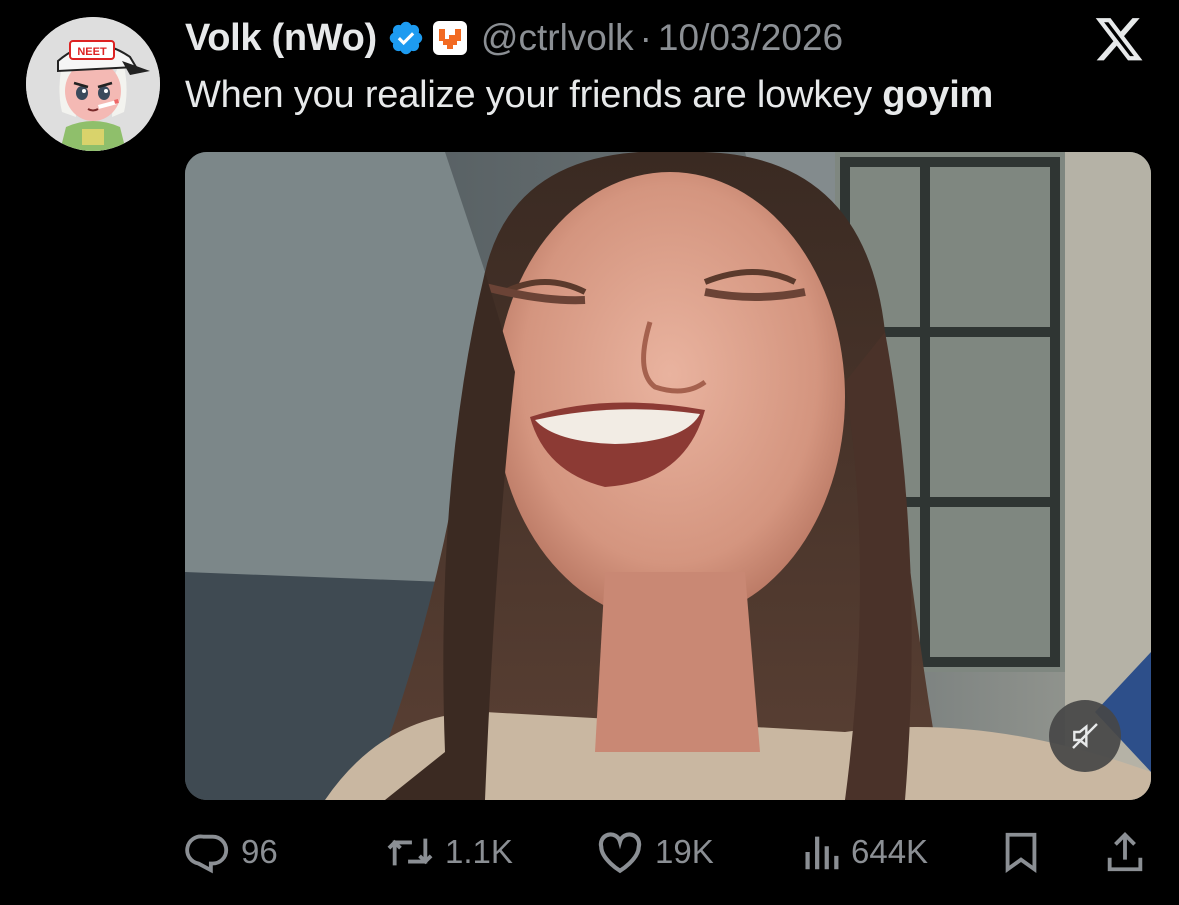  What do you see at coordinates (479, 851) in the screenshot?
I see `repost-count: 1.1K` at bounding box center [479, 851].